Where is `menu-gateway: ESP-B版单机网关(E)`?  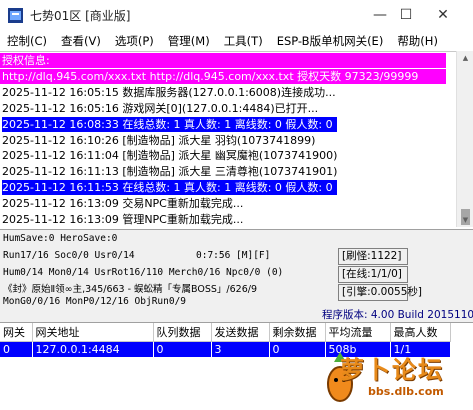 menu-gateway: ESP-B版单机网关(E) is located at coordinates (330, 41).